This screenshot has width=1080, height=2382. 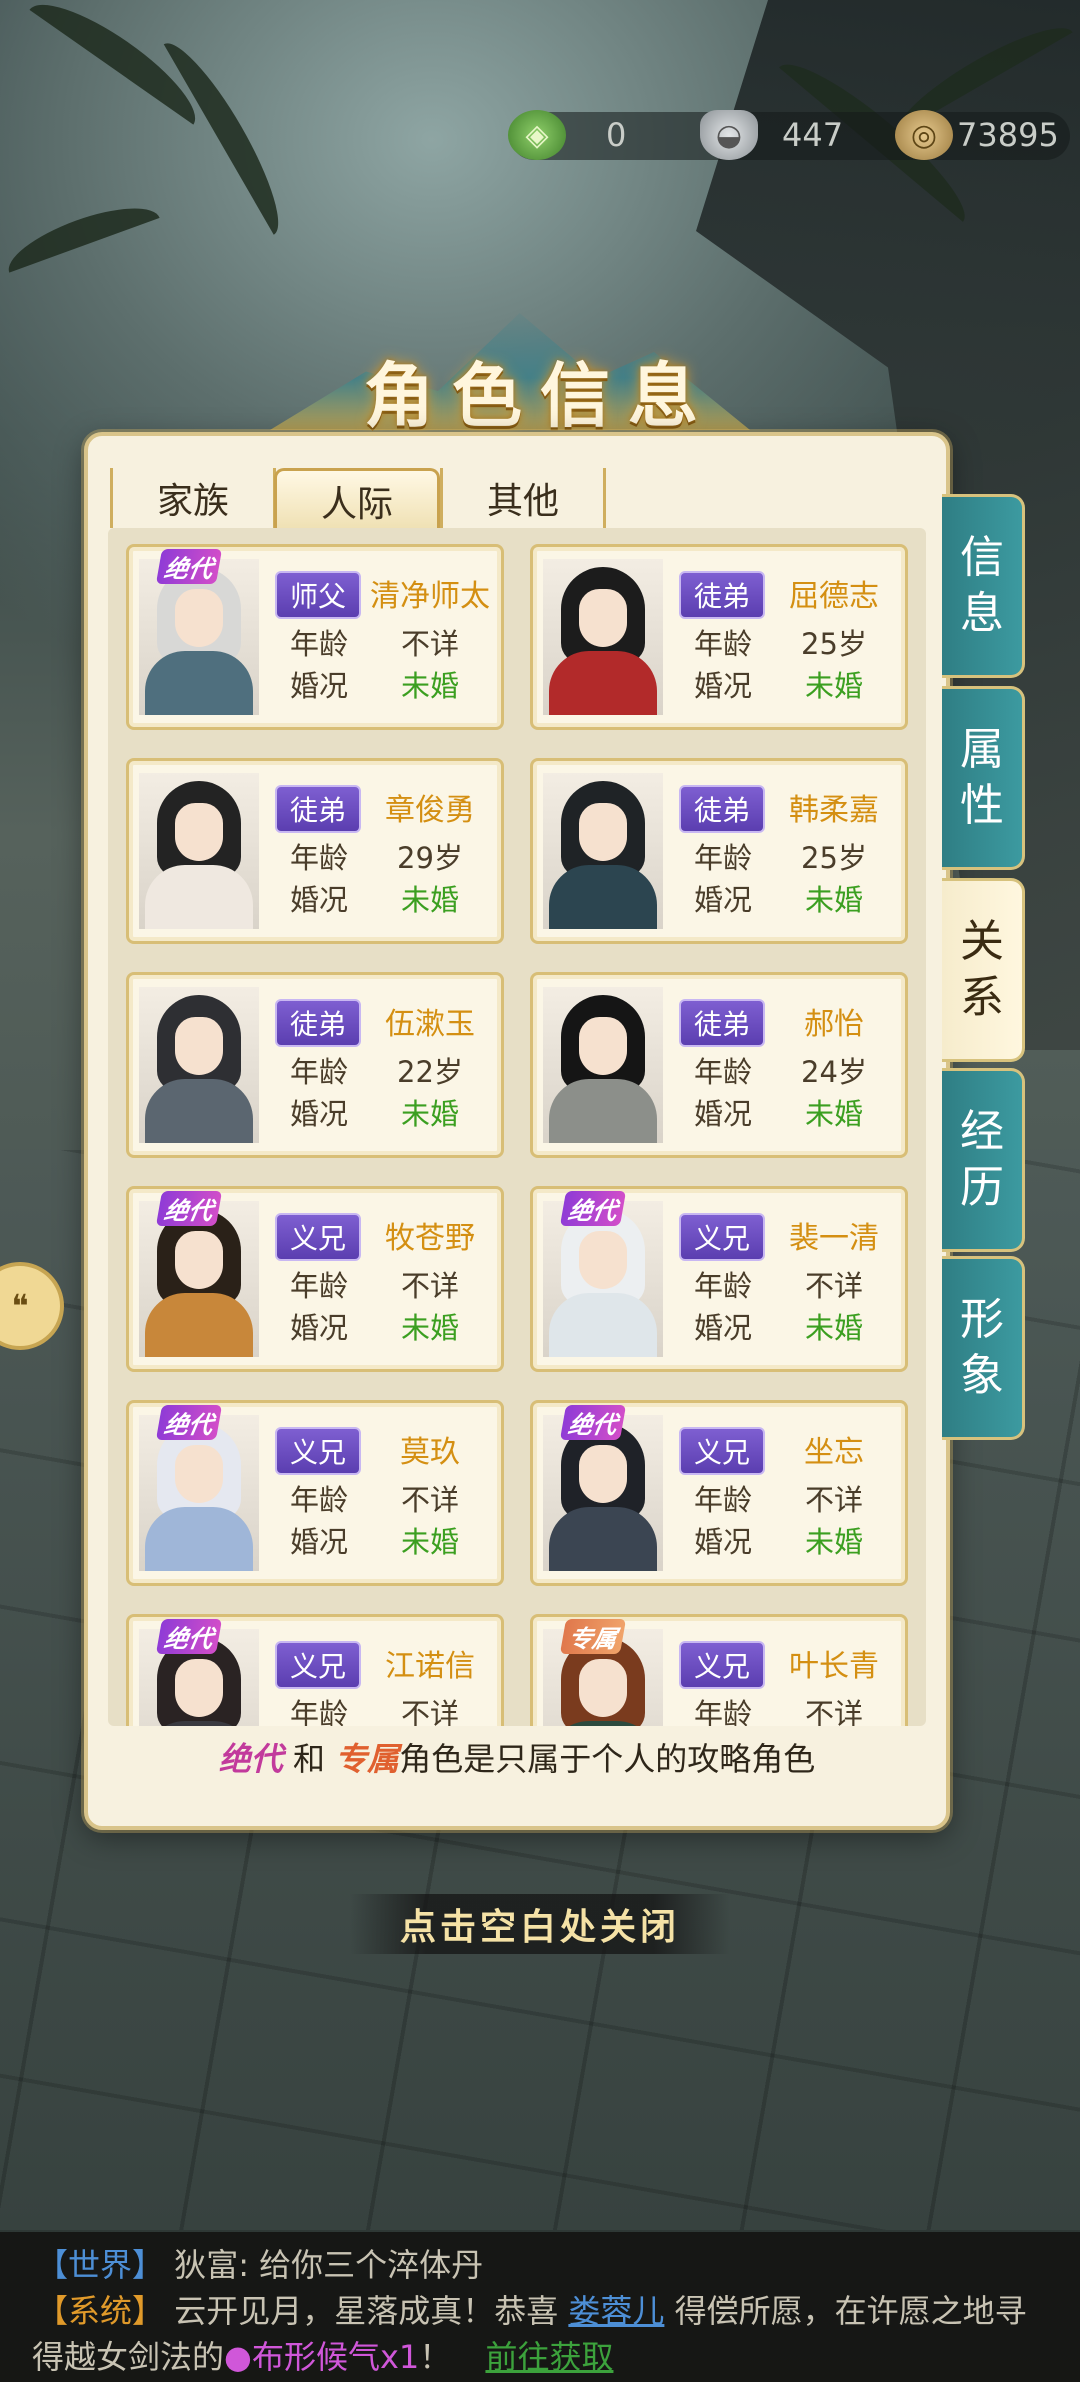 I want to click on character-card: 绝代 师父 清净师太 年龄 不详 婚况 未婚, so click(x=315, y=637).